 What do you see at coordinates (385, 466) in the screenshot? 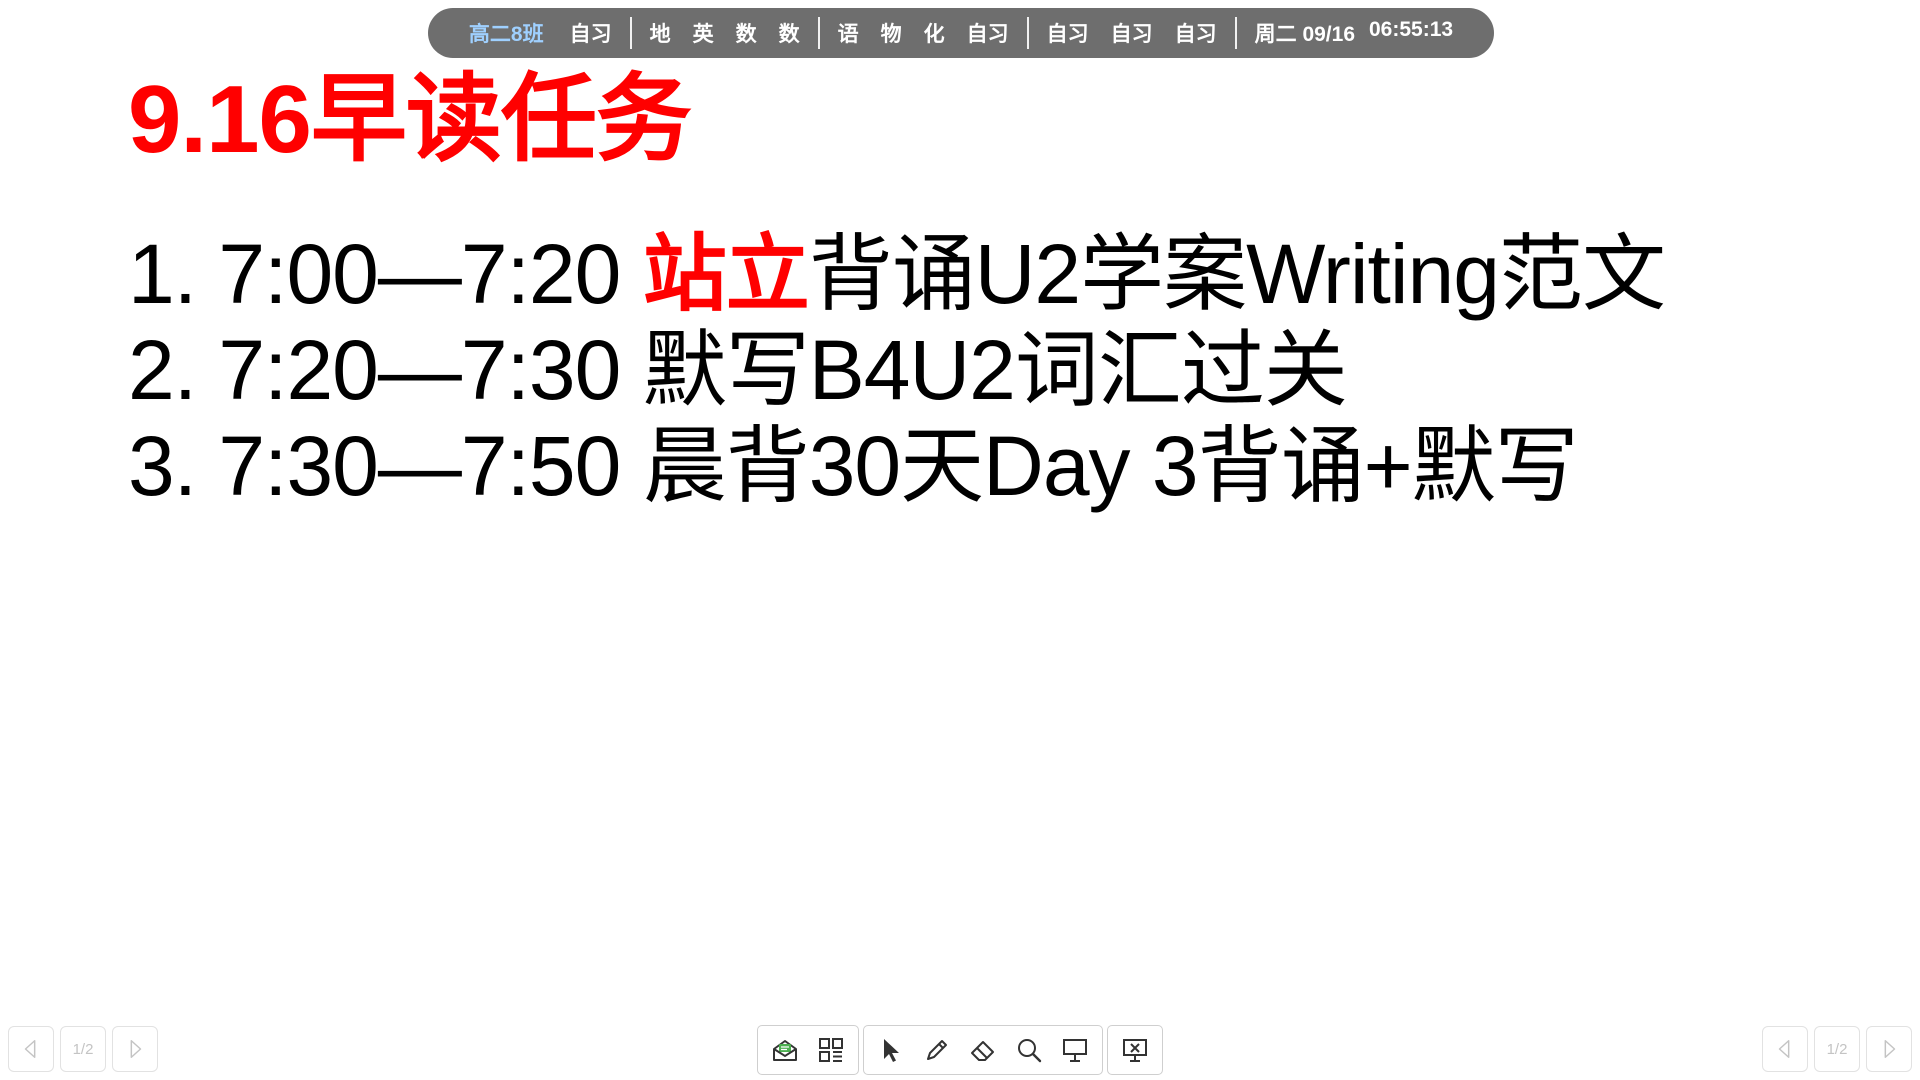
I see `task-time: 3. 7:30—7:50` at bounding box center [385, 466].